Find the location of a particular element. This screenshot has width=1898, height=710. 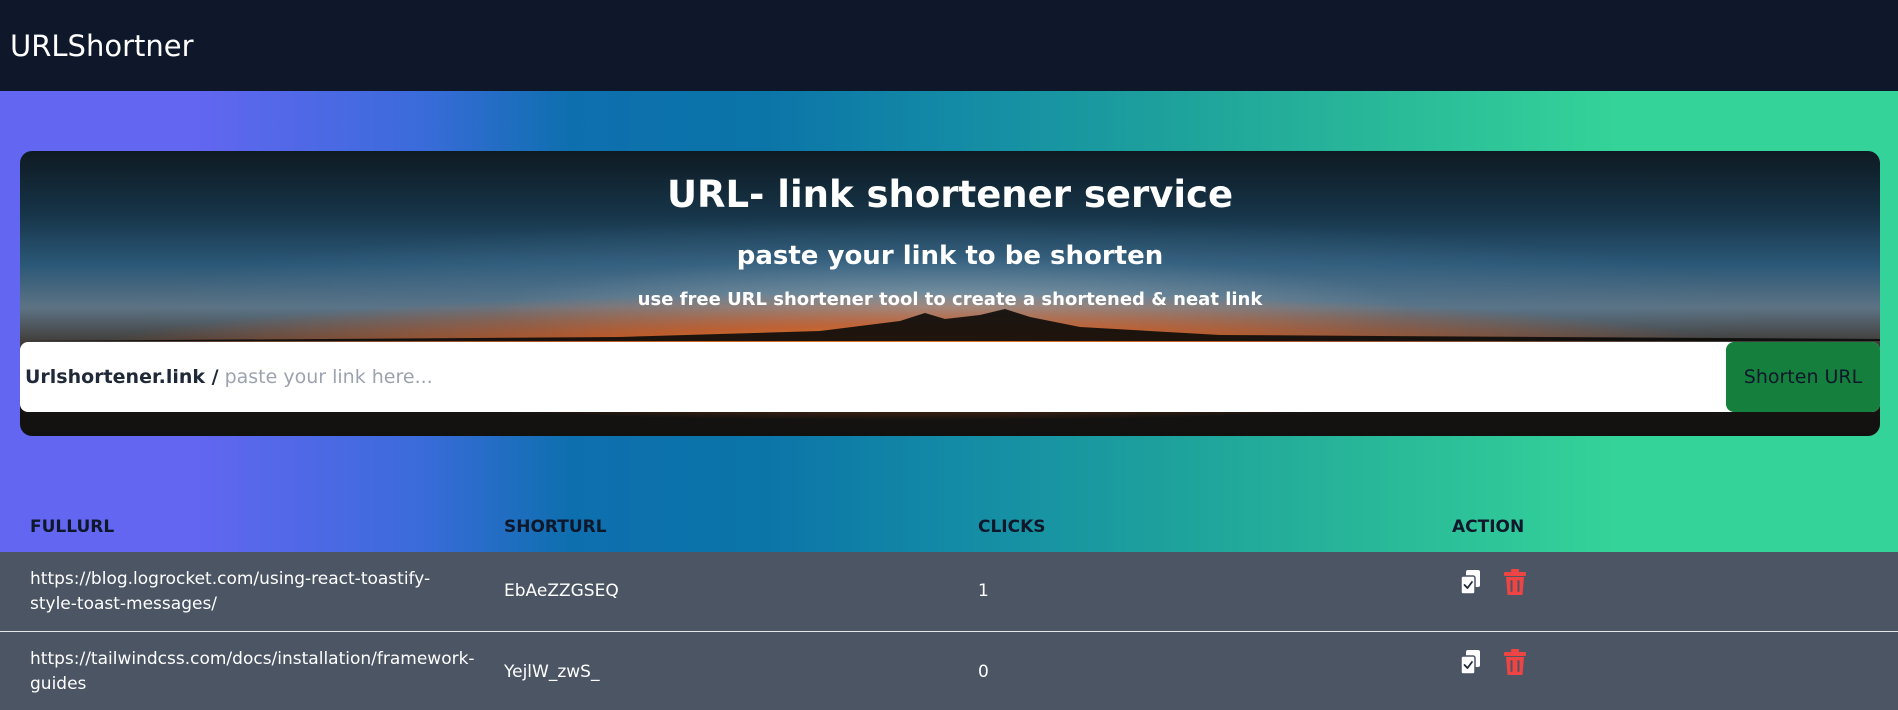

column-header-fullurl: FULLURL is located at coordinates (72, 526).